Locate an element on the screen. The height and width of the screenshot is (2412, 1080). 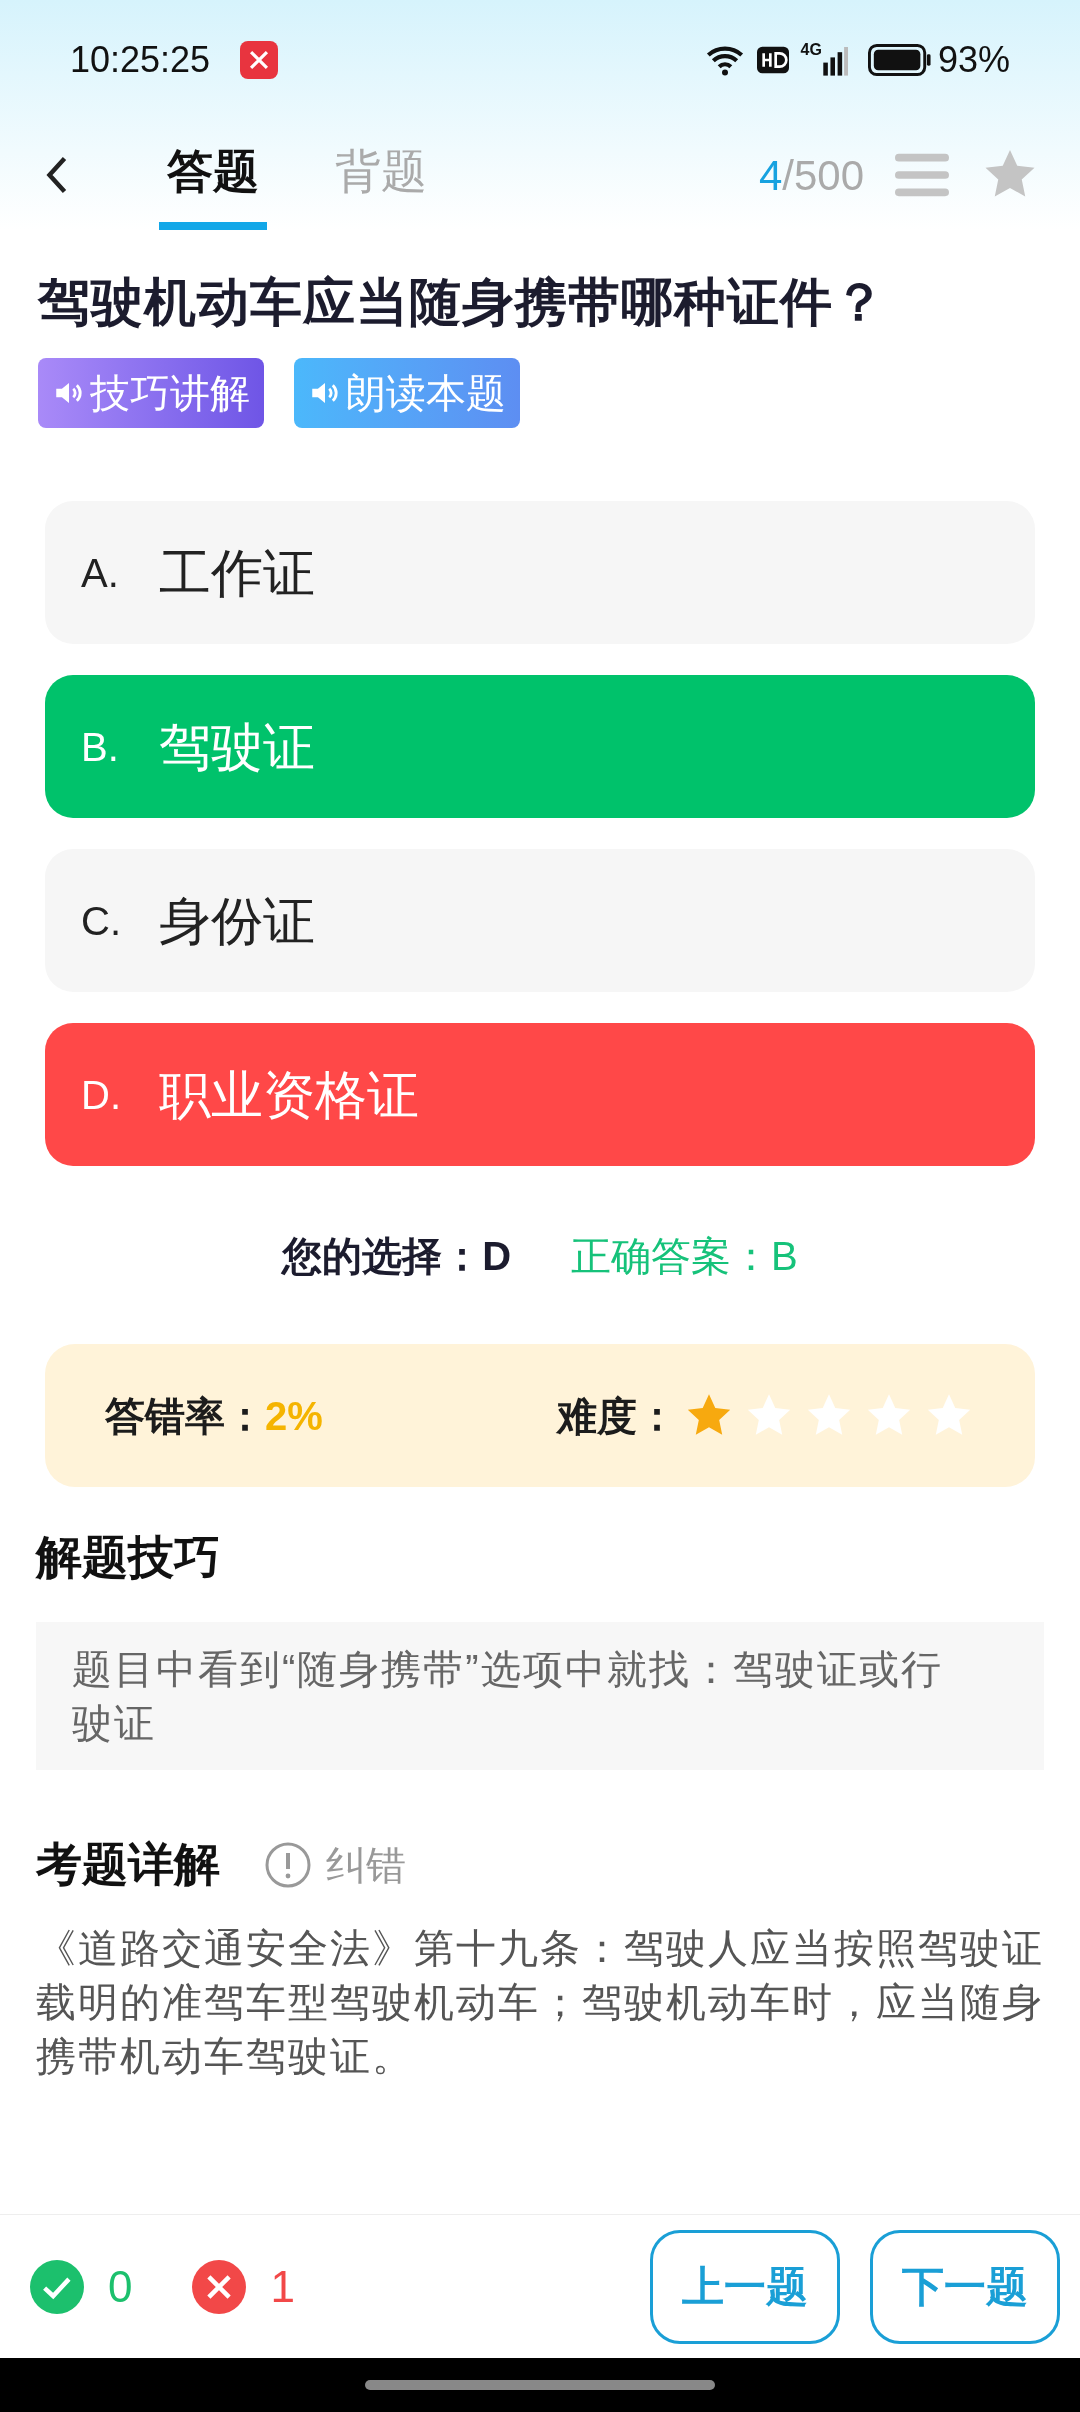
screen-recorder-icon is located at coordinates (259, 60).